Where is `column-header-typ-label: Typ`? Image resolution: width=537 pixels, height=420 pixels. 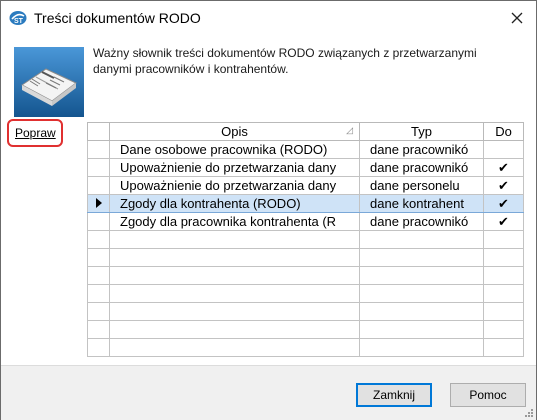 column-header-typ-label: Typ is located at coordinates (421, 131).